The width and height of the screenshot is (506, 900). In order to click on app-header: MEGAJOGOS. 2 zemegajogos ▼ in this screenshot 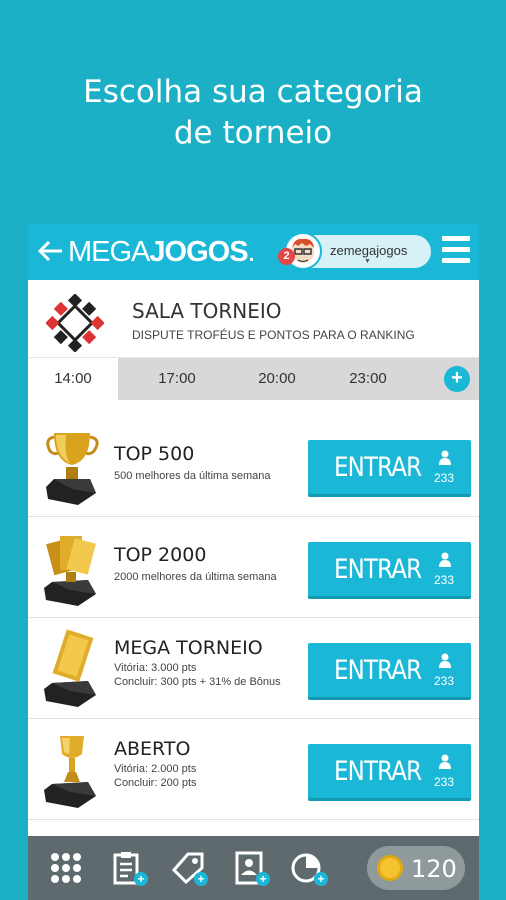, I will do `click(253, 252)`.